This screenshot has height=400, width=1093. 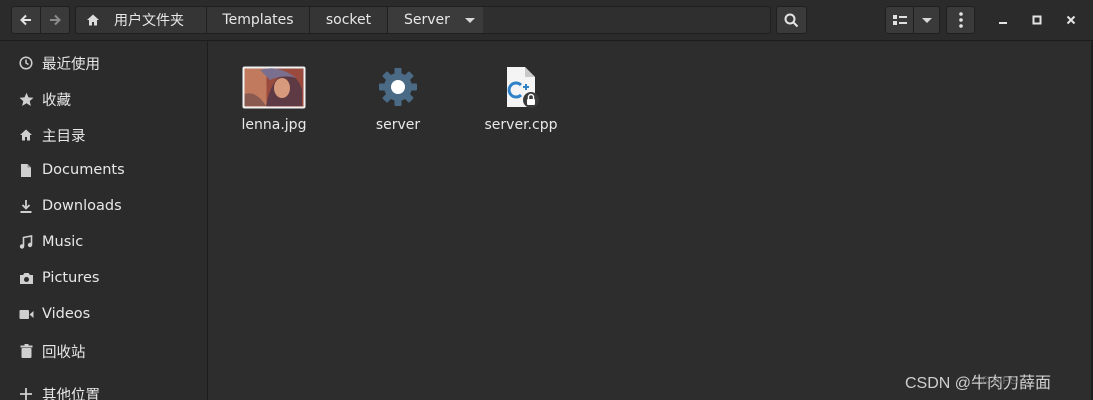 I want to click on image-thumbnail-icon, so click(x=274, y=87).